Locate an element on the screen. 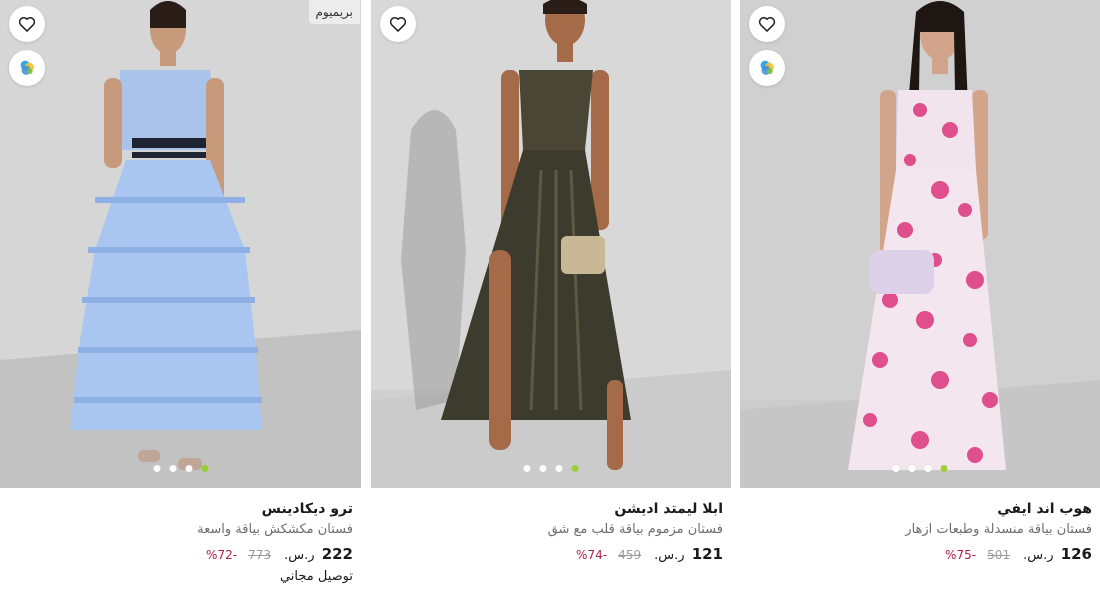  product-title: فستان مكشكش بياقة واسعة is located at coordinates (180, 530).